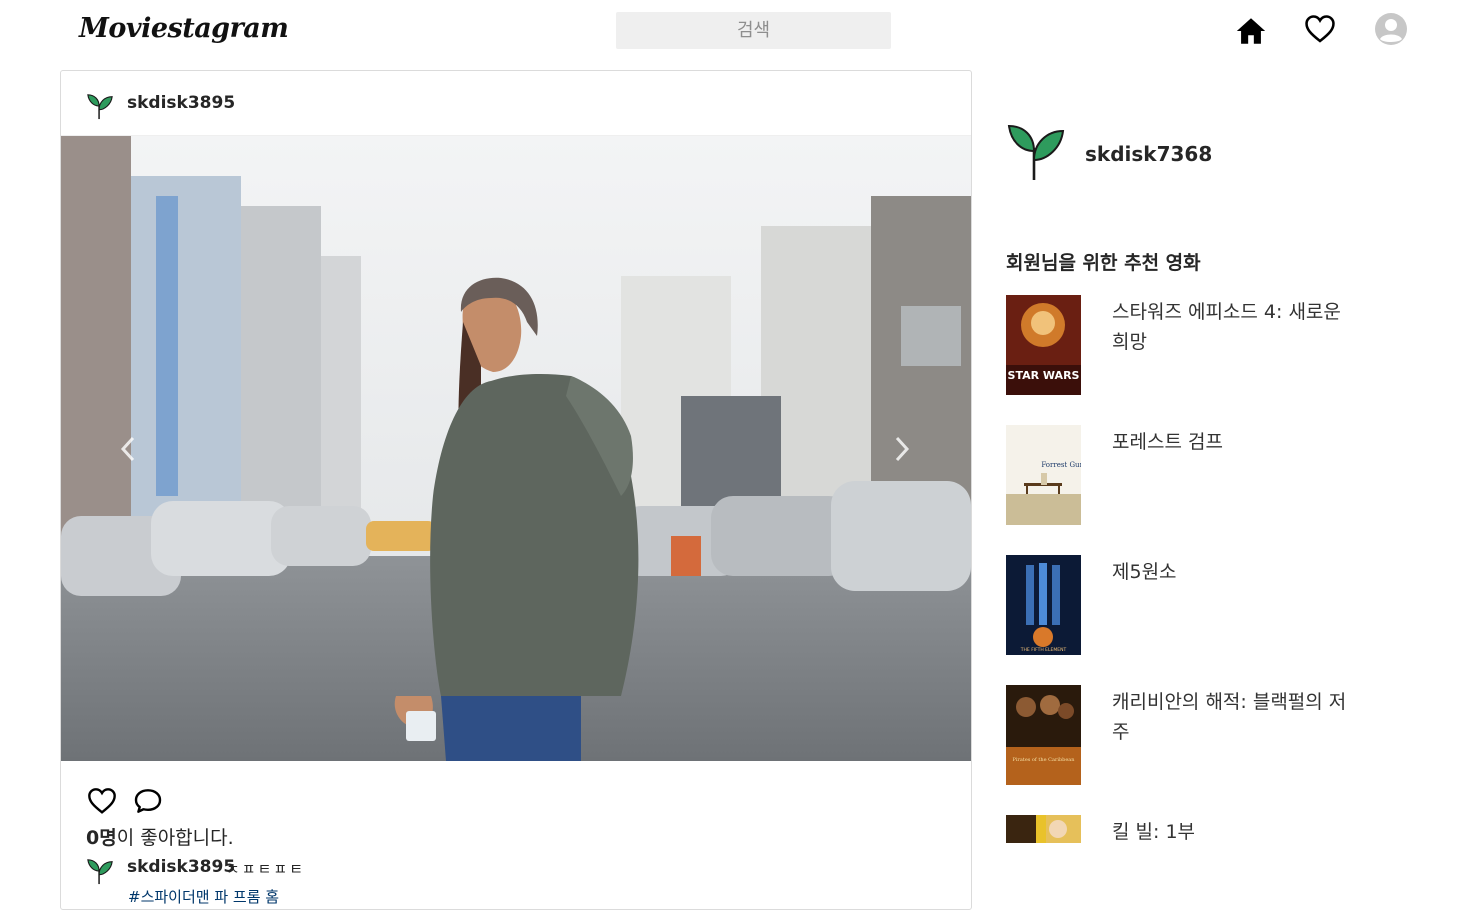 The image size is (1464, 910). Describe the element at coordinates (148, 801) in the screenshot. I see `comment-bubble-icon` at that location.